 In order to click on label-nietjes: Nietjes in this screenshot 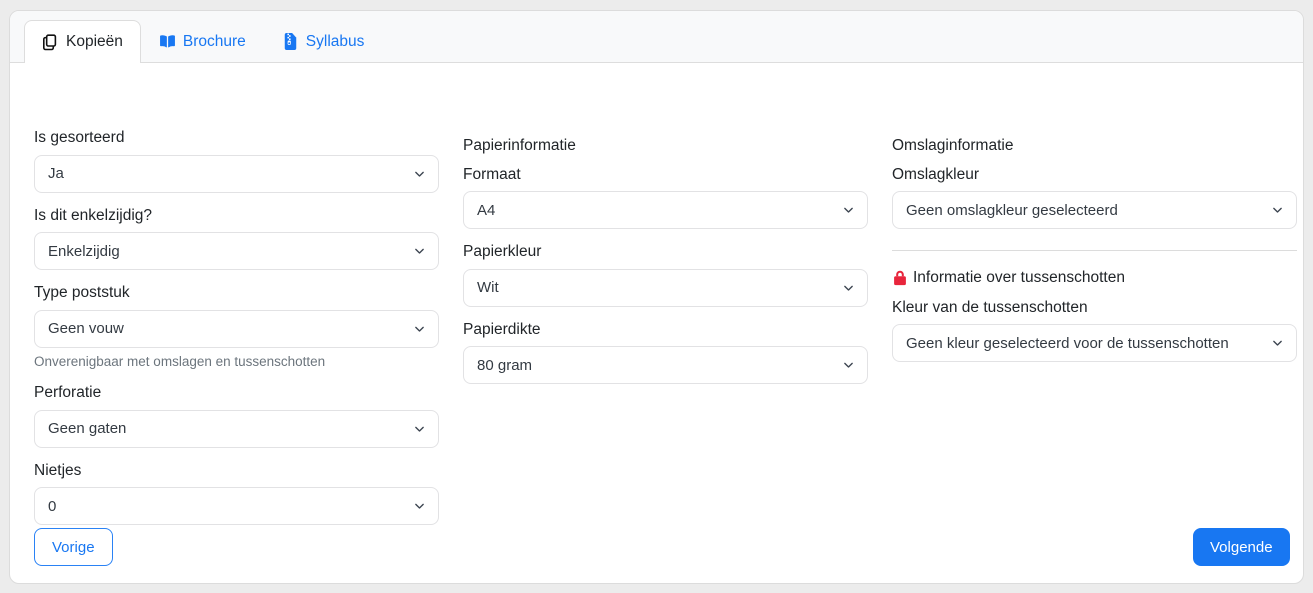, I will do `click(58, 470)`.